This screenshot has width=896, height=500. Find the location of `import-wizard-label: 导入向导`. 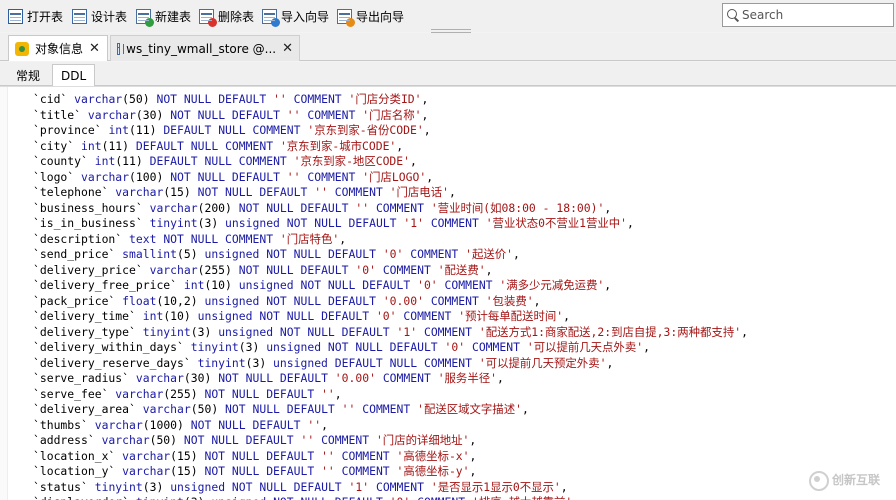

import-wizard-label: 导入向导 is located at coordinates (305, 16).